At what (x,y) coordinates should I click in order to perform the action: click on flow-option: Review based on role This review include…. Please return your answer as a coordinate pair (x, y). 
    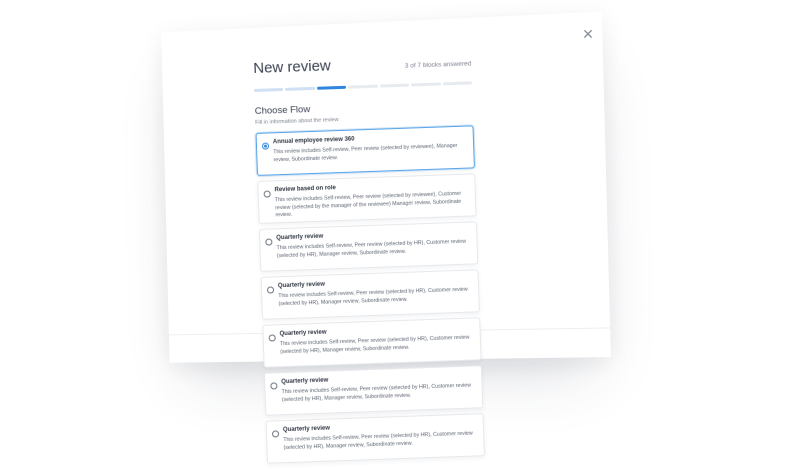
    Looking at the image, I should click on (367, 198).